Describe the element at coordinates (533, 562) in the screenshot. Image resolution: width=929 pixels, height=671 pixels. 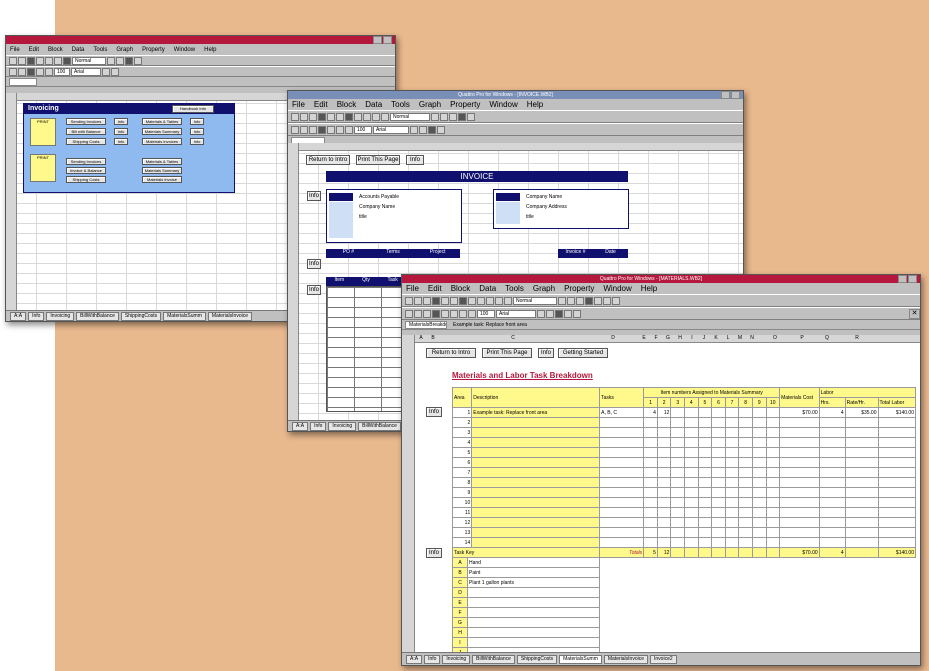
I see `task-key-description: Hand` at that location.